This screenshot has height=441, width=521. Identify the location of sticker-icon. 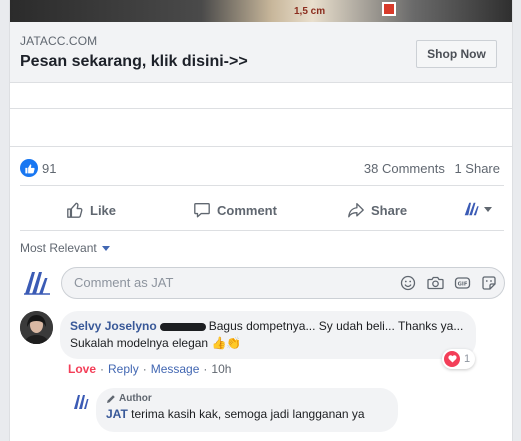
(489, 283).